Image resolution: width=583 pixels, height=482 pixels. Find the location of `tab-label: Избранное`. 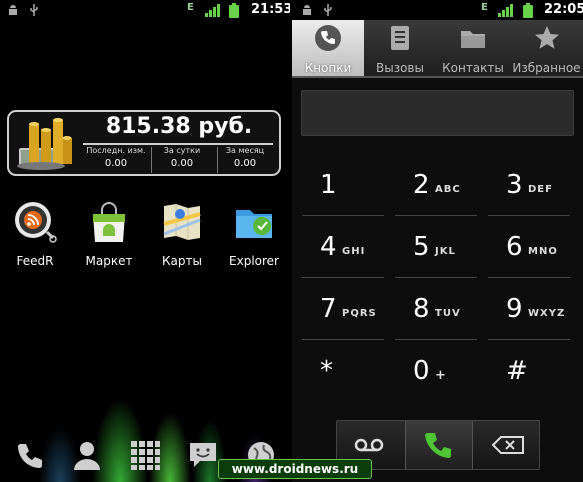

tab-label: Избранное is located at coordinates (546, 68).